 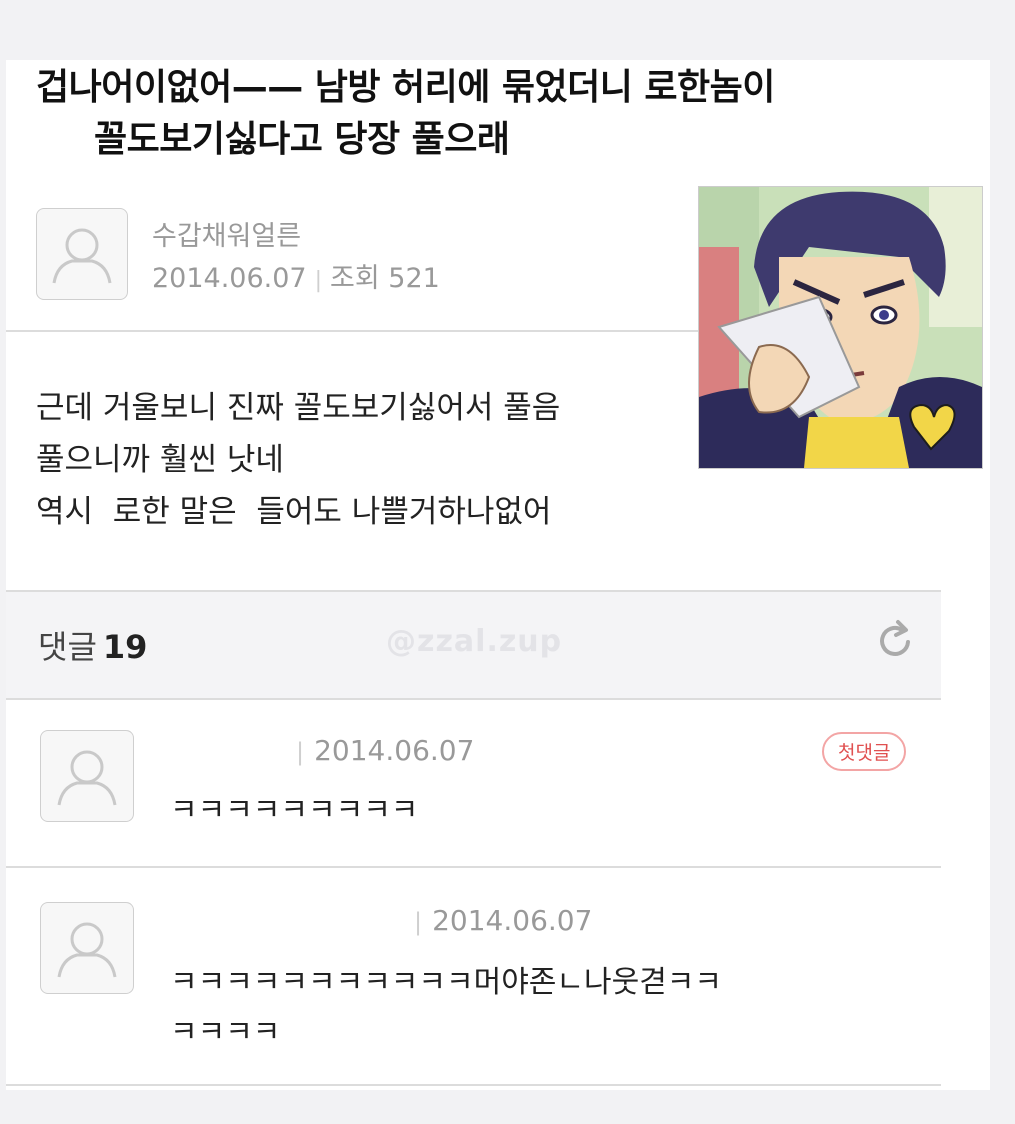 What do you see at coordinates (385, 278) in the screenshot?
I see `post-views: 조회 521` at bounding box center [385, 278].